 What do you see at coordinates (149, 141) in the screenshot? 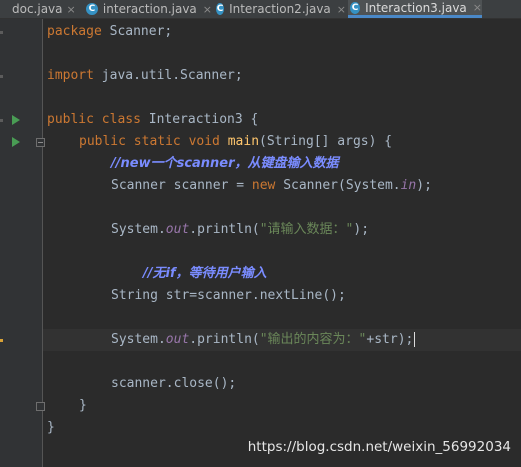
I see `keyword: public static void` at bounding box center [149, 141].